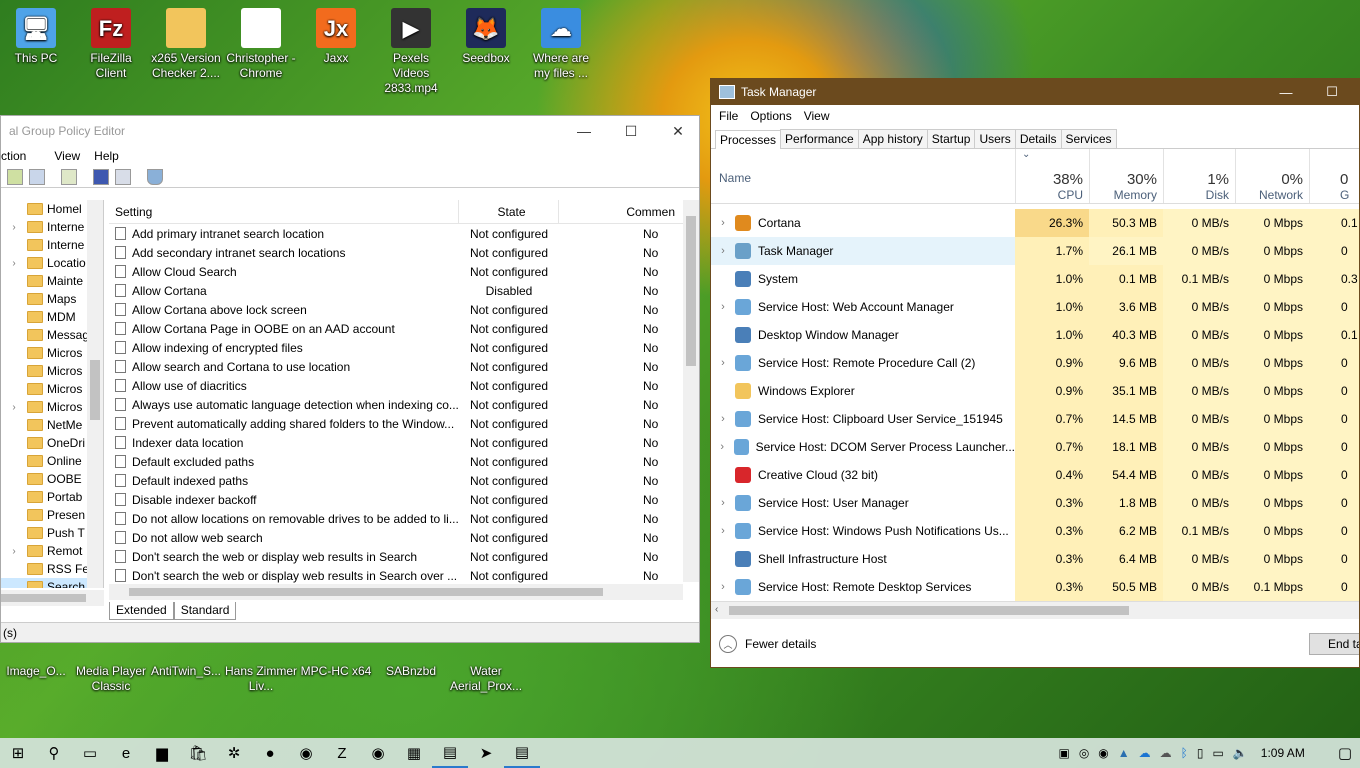 Image resolution: width=1360 pixels, height=768 pixels. Describe the element at coordinates (198, 753) in the screenshot. I see `store-icon: 🛍` at that location.